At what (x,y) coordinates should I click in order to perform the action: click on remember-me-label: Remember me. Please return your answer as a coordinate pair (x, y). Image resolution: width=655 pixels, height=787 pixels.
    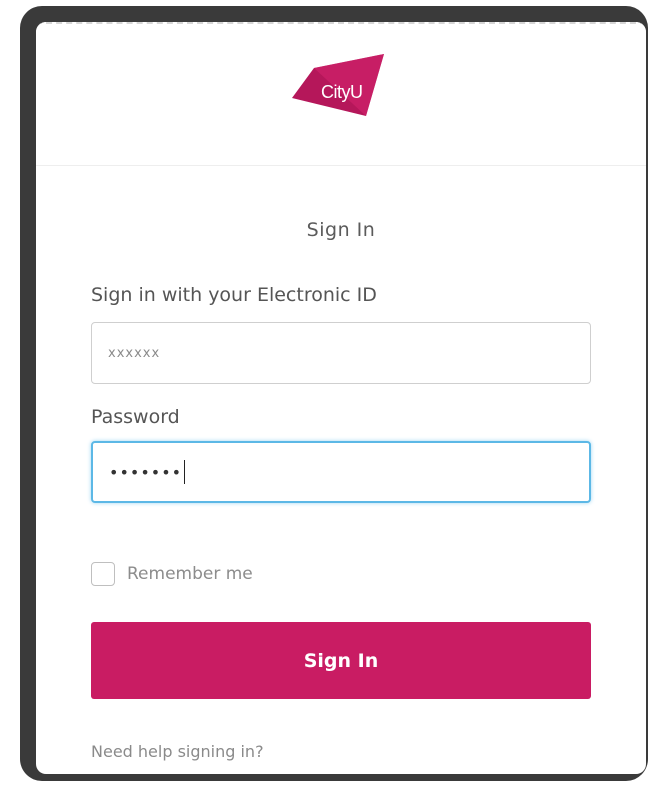
    Looking at the image, I should click on (190, 574).